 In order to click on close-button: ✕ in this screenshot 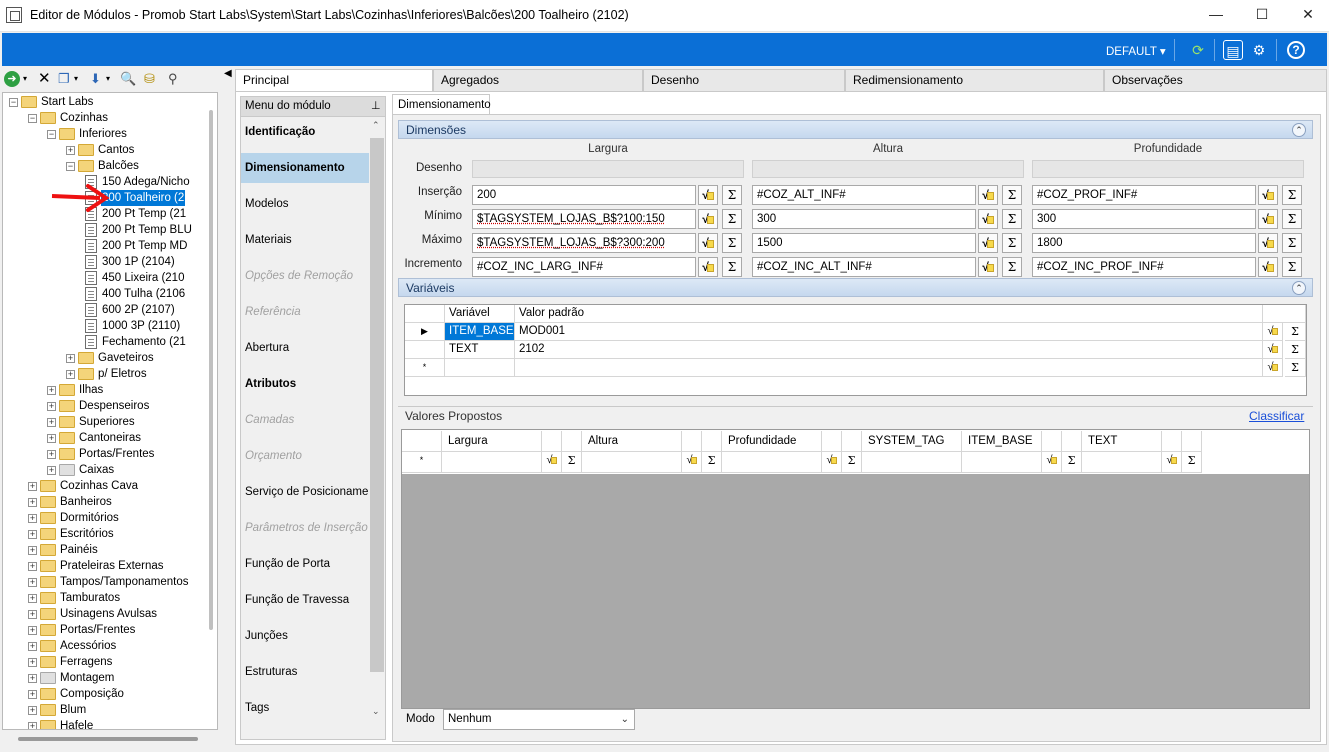, I will do `click(1307, 15)`.